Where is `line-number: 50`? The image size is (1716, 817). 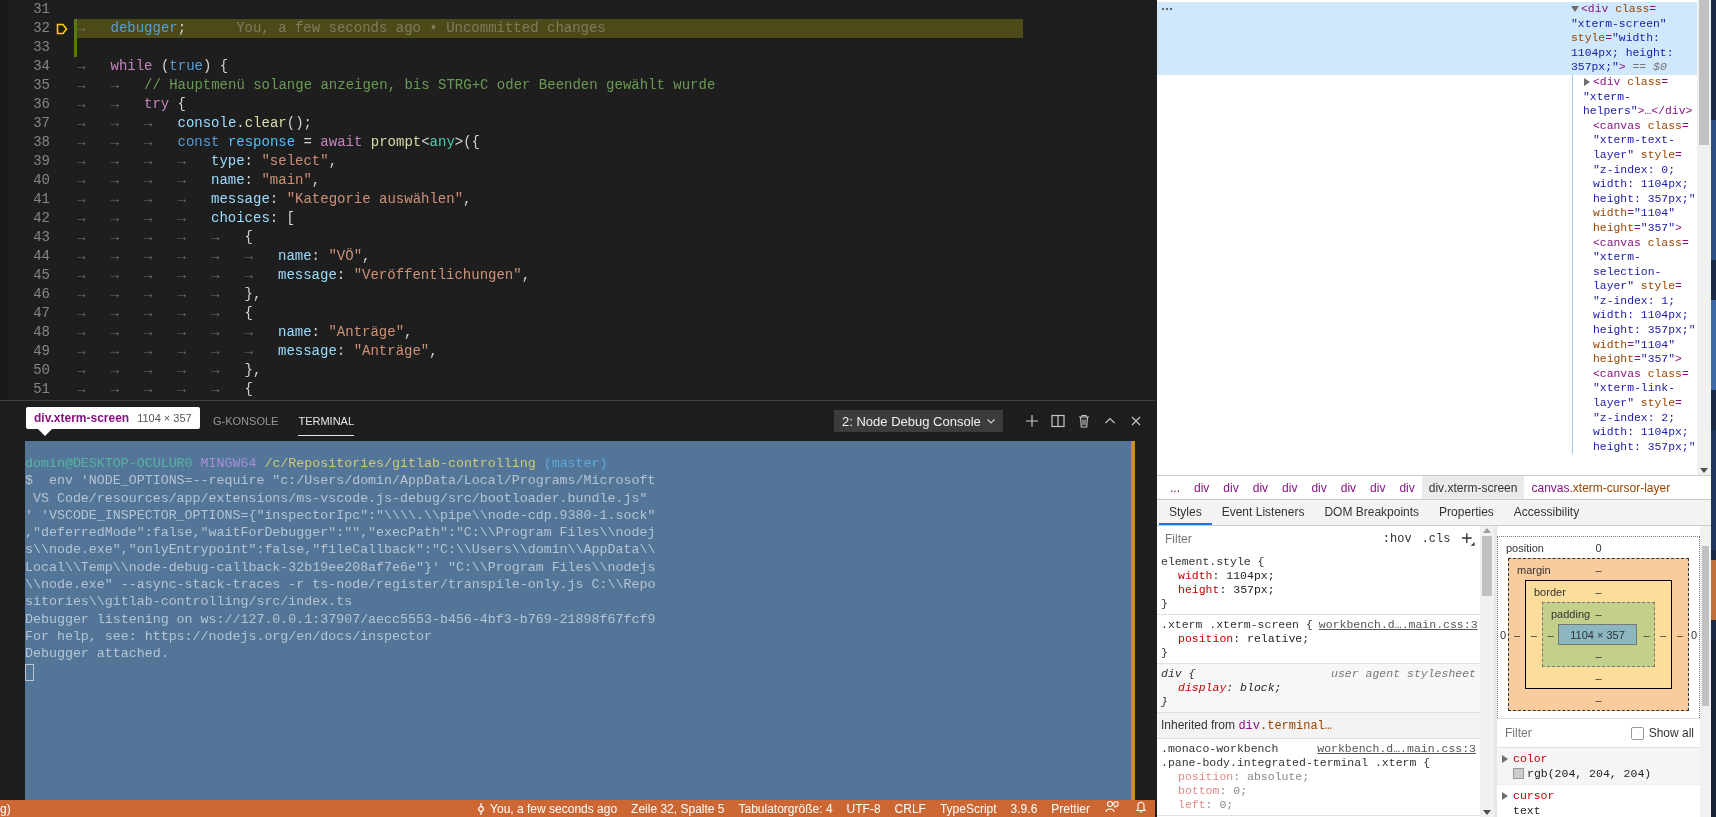 line-number: 50 is located at coordinates (41, 370).